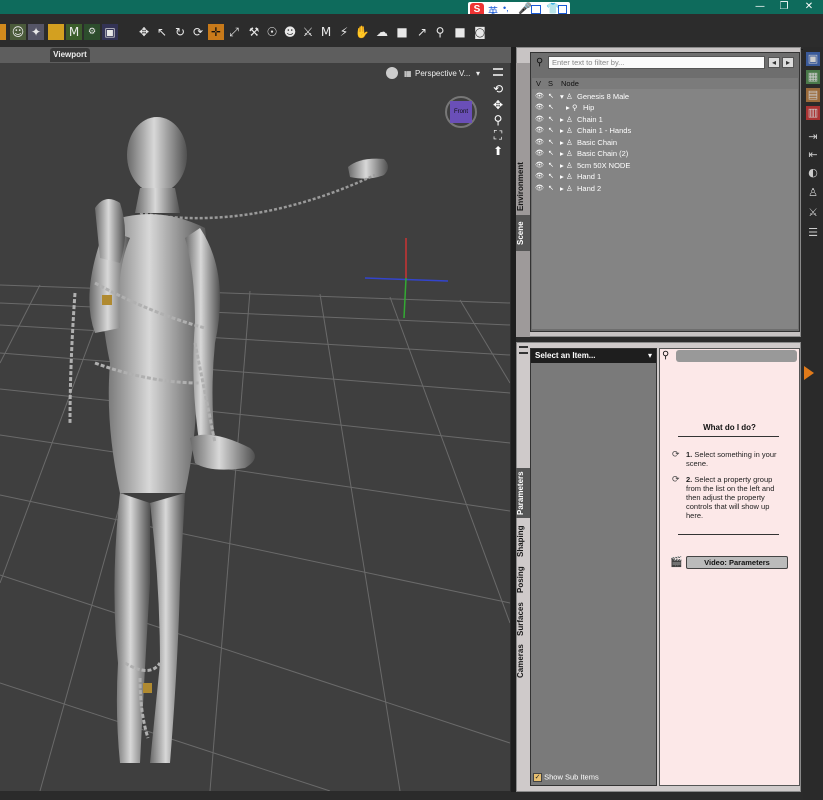 Image resolution: width=823 pixels, height=800 pixels. What do you see at coordinates (537, 777) in the screenshot?
I see `checkbox-icon: ✓` at bounding box center [537, 777].